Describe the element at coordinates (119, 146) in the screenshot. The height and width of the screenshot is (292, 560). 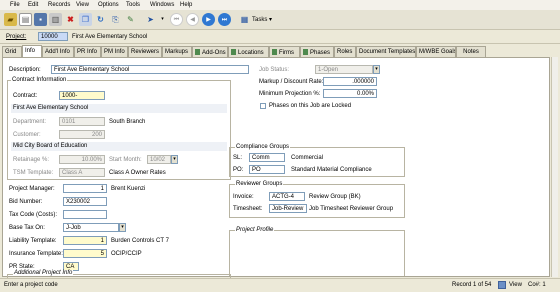
I see `customer-description: Mid City Board of Education` at that location.